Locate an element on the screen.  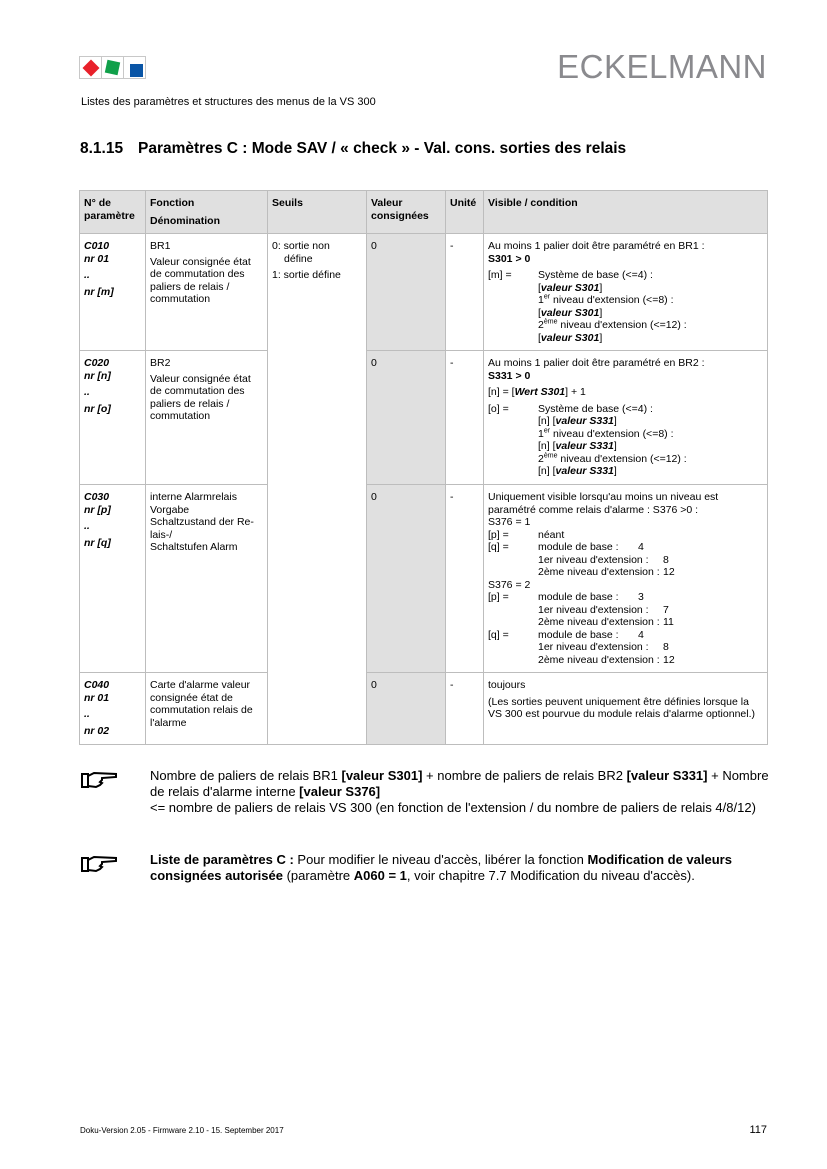
param-cell: C030 nr [p].. nr [q] is located at coordinates (112, 578).